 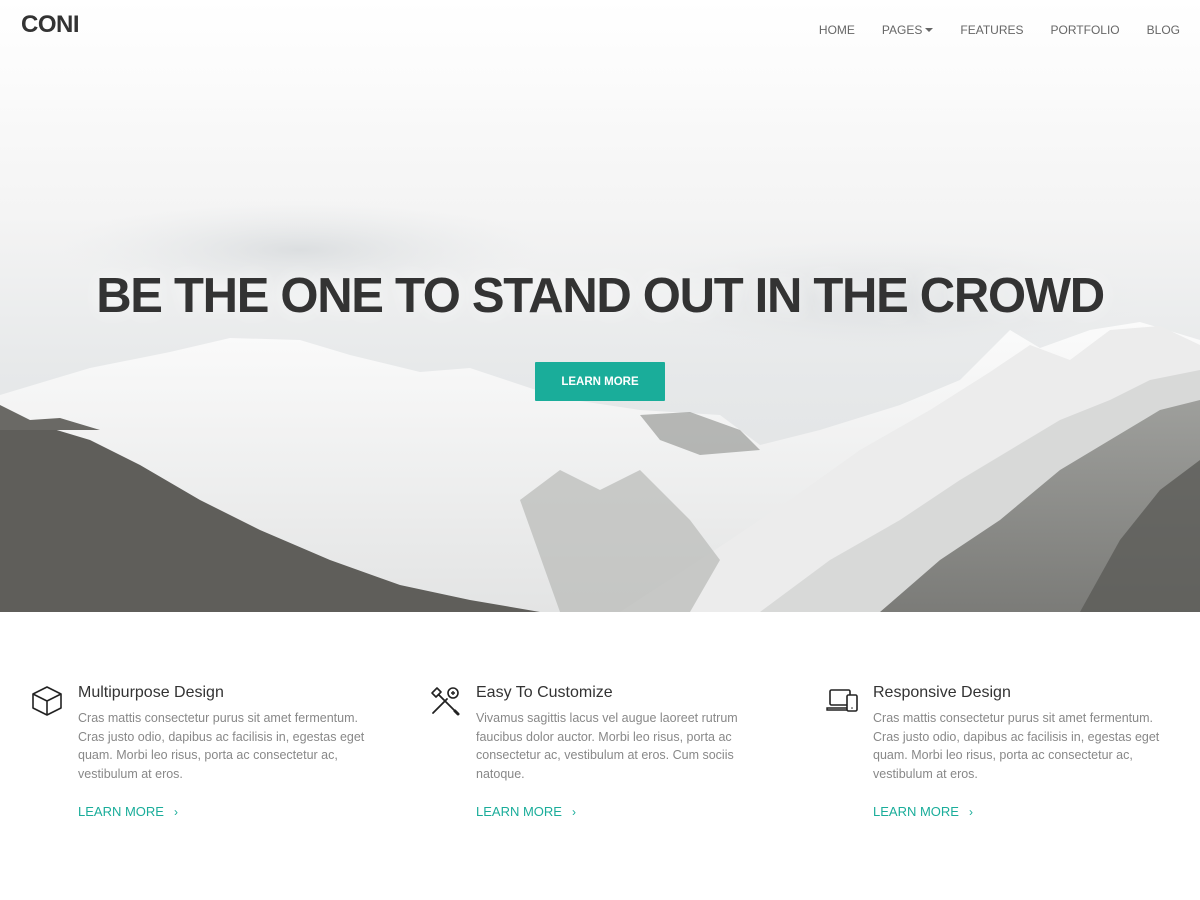 I want to click on nav-item-features: FEATURES, so click(x=992, y=30).